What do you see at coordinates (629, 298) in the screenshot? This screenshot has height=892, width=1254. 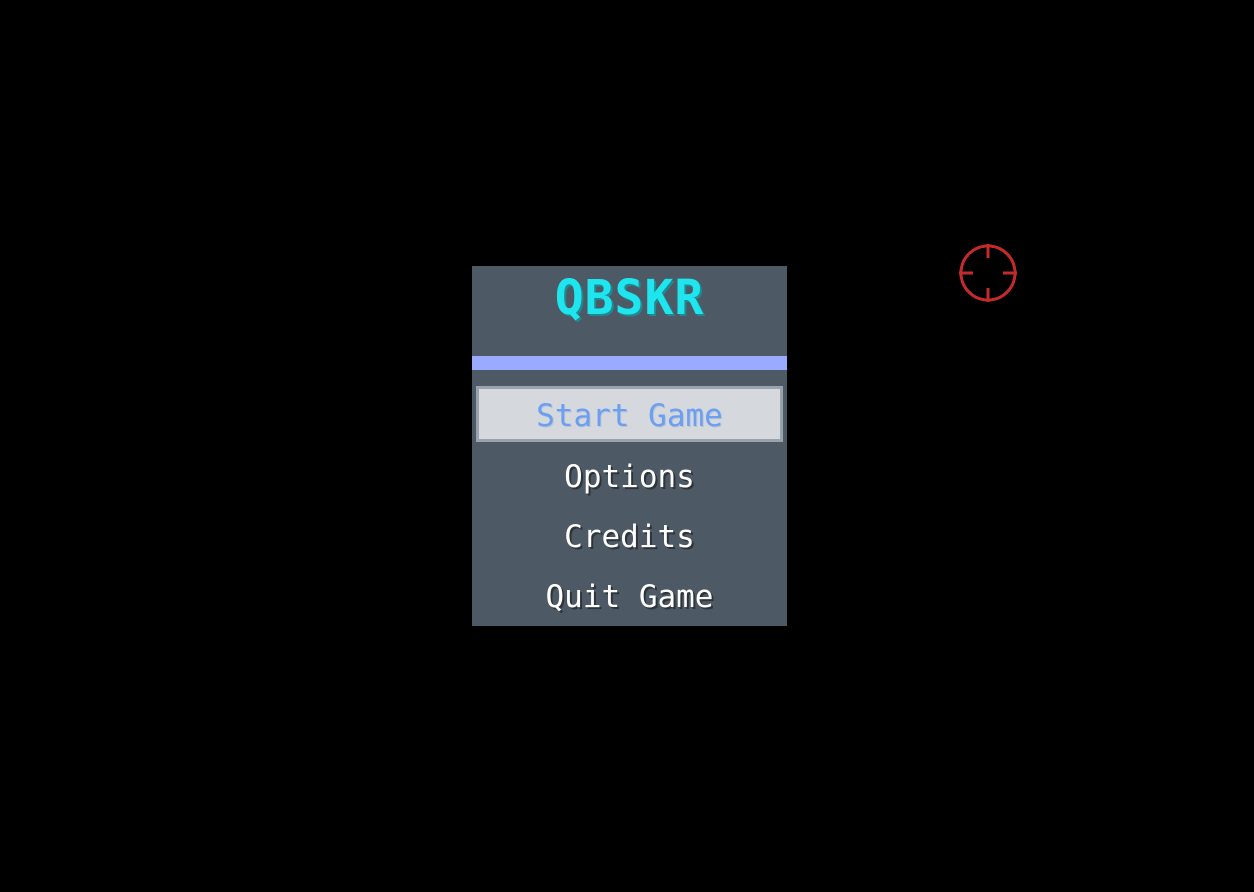 I see `game-title: QBSKR` at bounding box center [629, 298].